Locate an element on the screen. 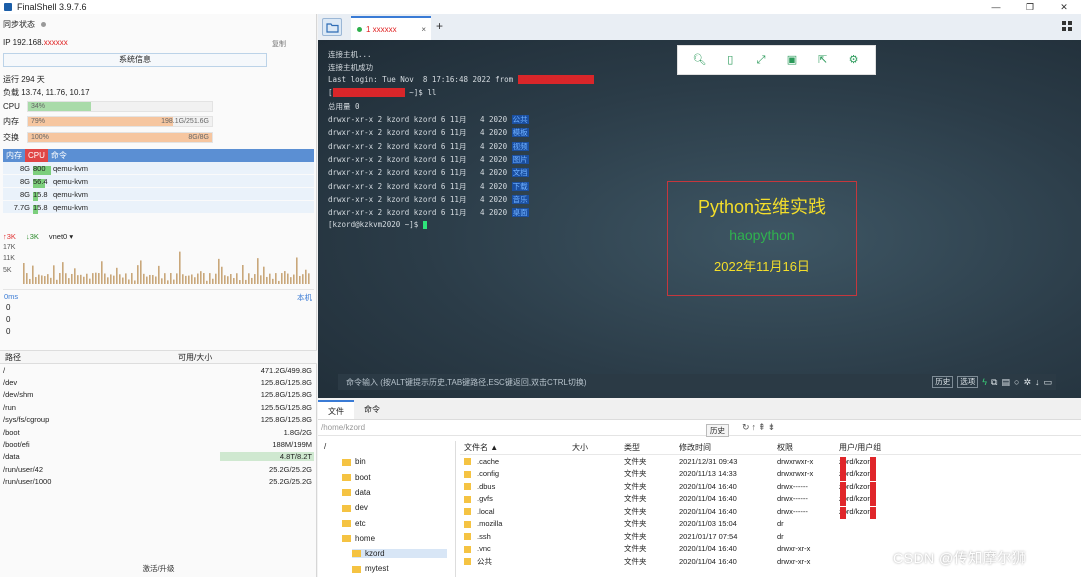 This screenshot has width=1081, height=577. window-icon: ▭ is located at coordinates (1047, 382).